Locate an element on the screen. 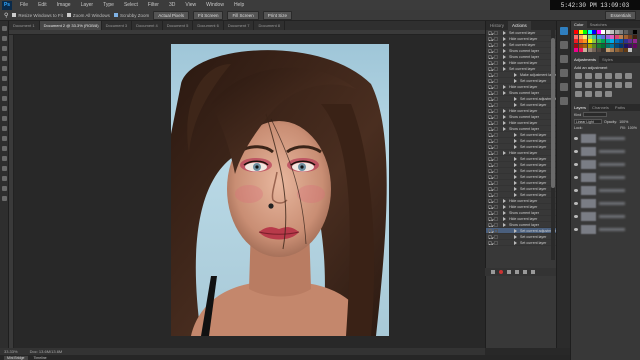 Image resolution: width=640 pixels, height=360 pixels. tab-color: Color is located at coordinates (579, 24).